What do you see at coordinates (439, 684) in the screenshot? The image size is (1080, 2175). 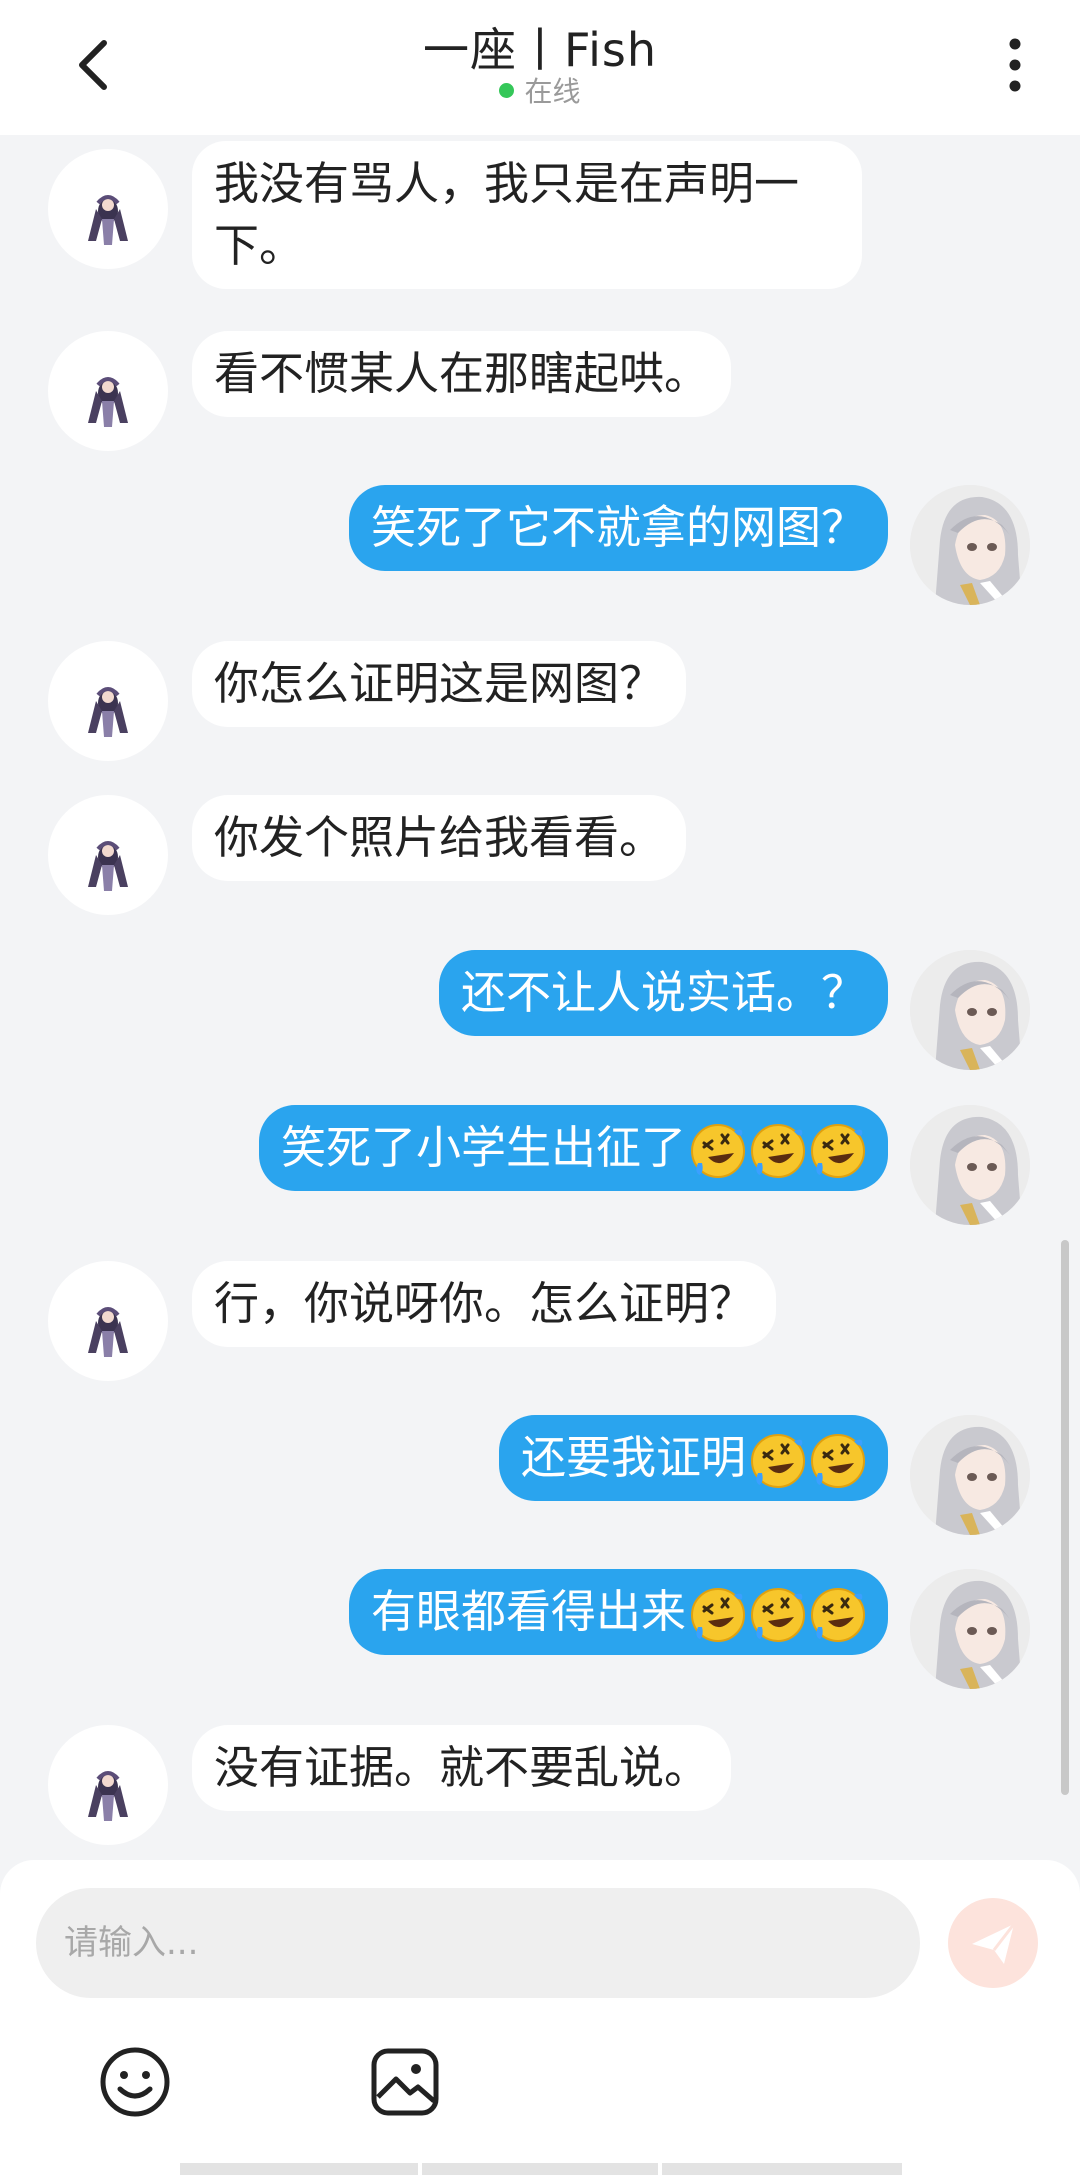 I see `message-bubble: 你怎么证明这是网图？` at bounding box center [439, 684].